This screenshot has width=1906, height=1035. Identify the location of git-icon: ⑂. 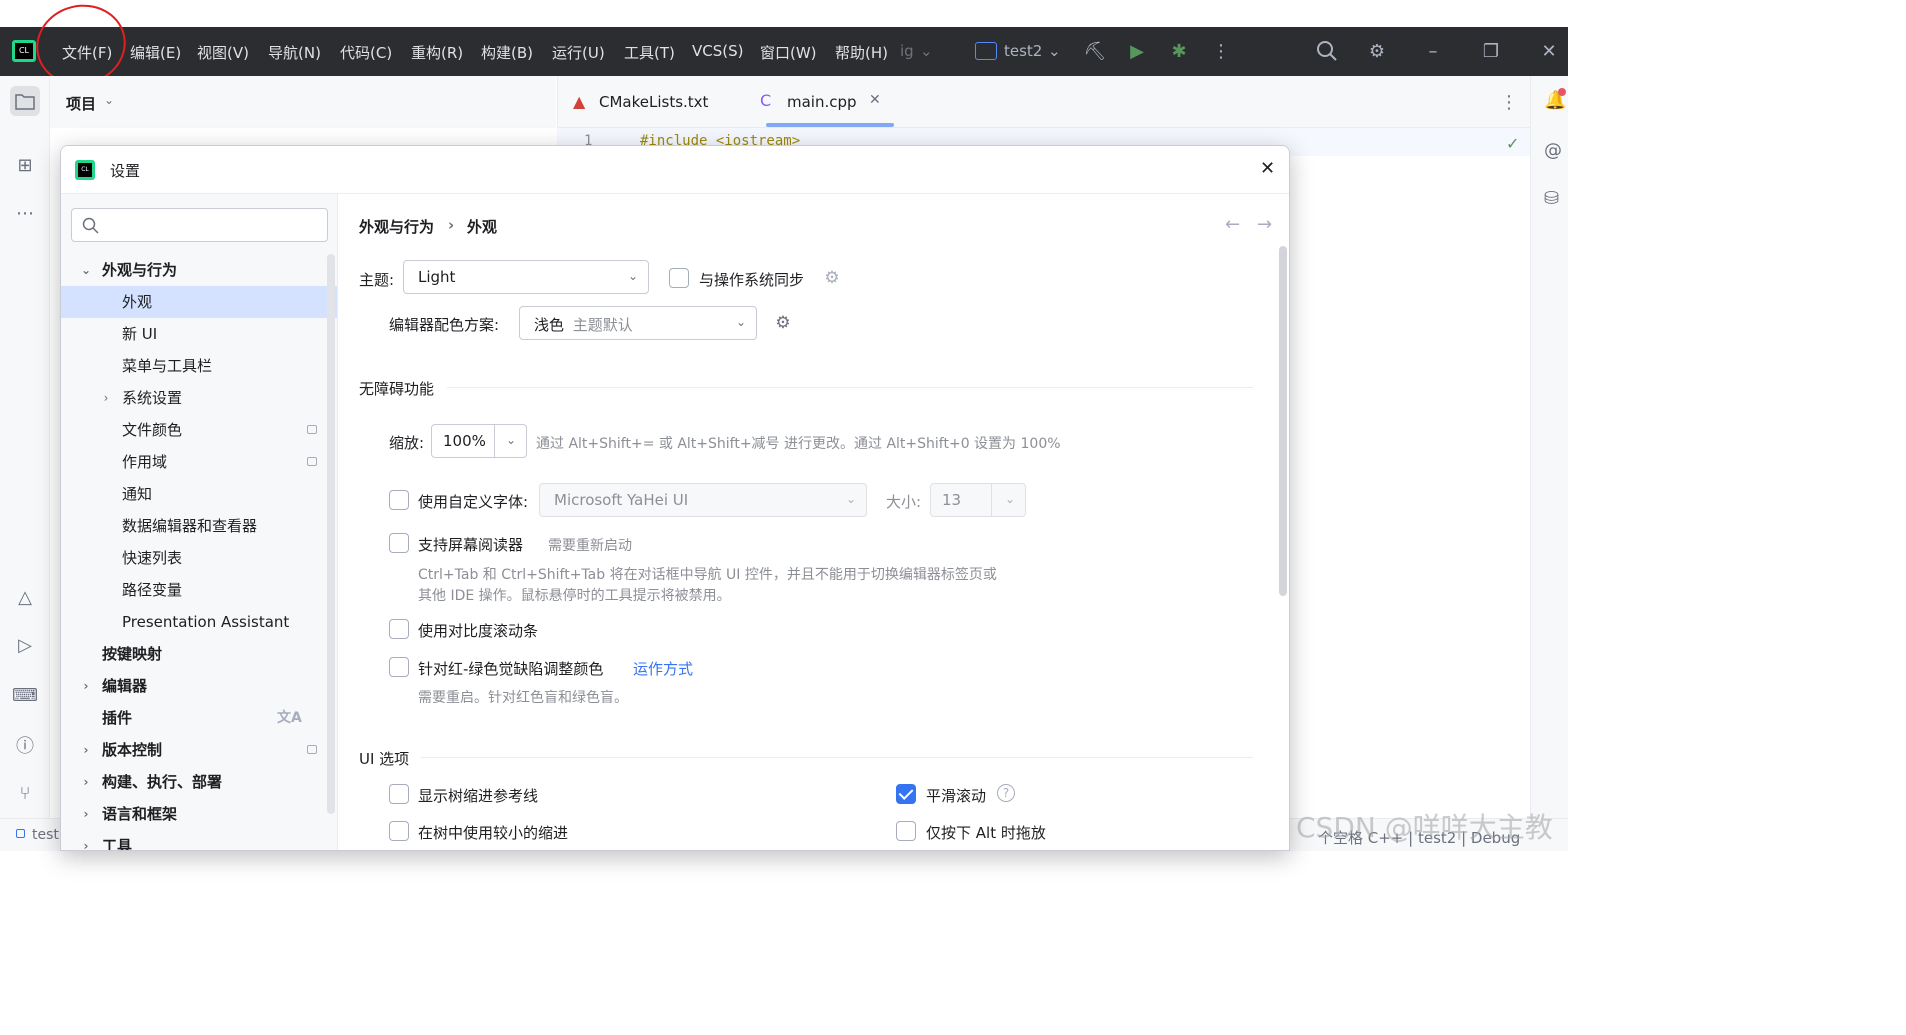
(25, 793).